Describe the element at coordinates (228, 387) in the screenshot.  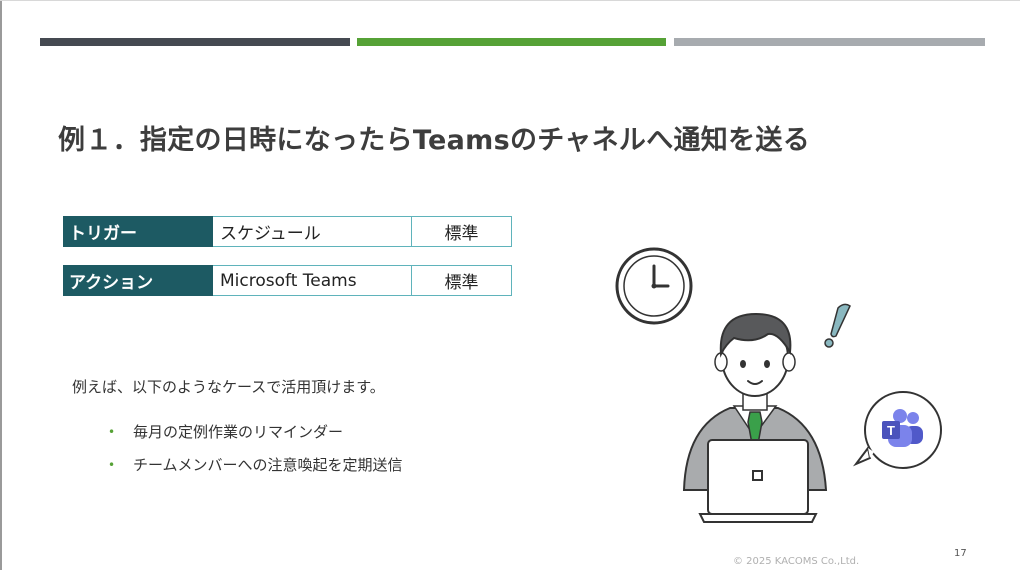
I see `intro-text: 例えば、以下のようなケースで活用頂けます。` at that location.